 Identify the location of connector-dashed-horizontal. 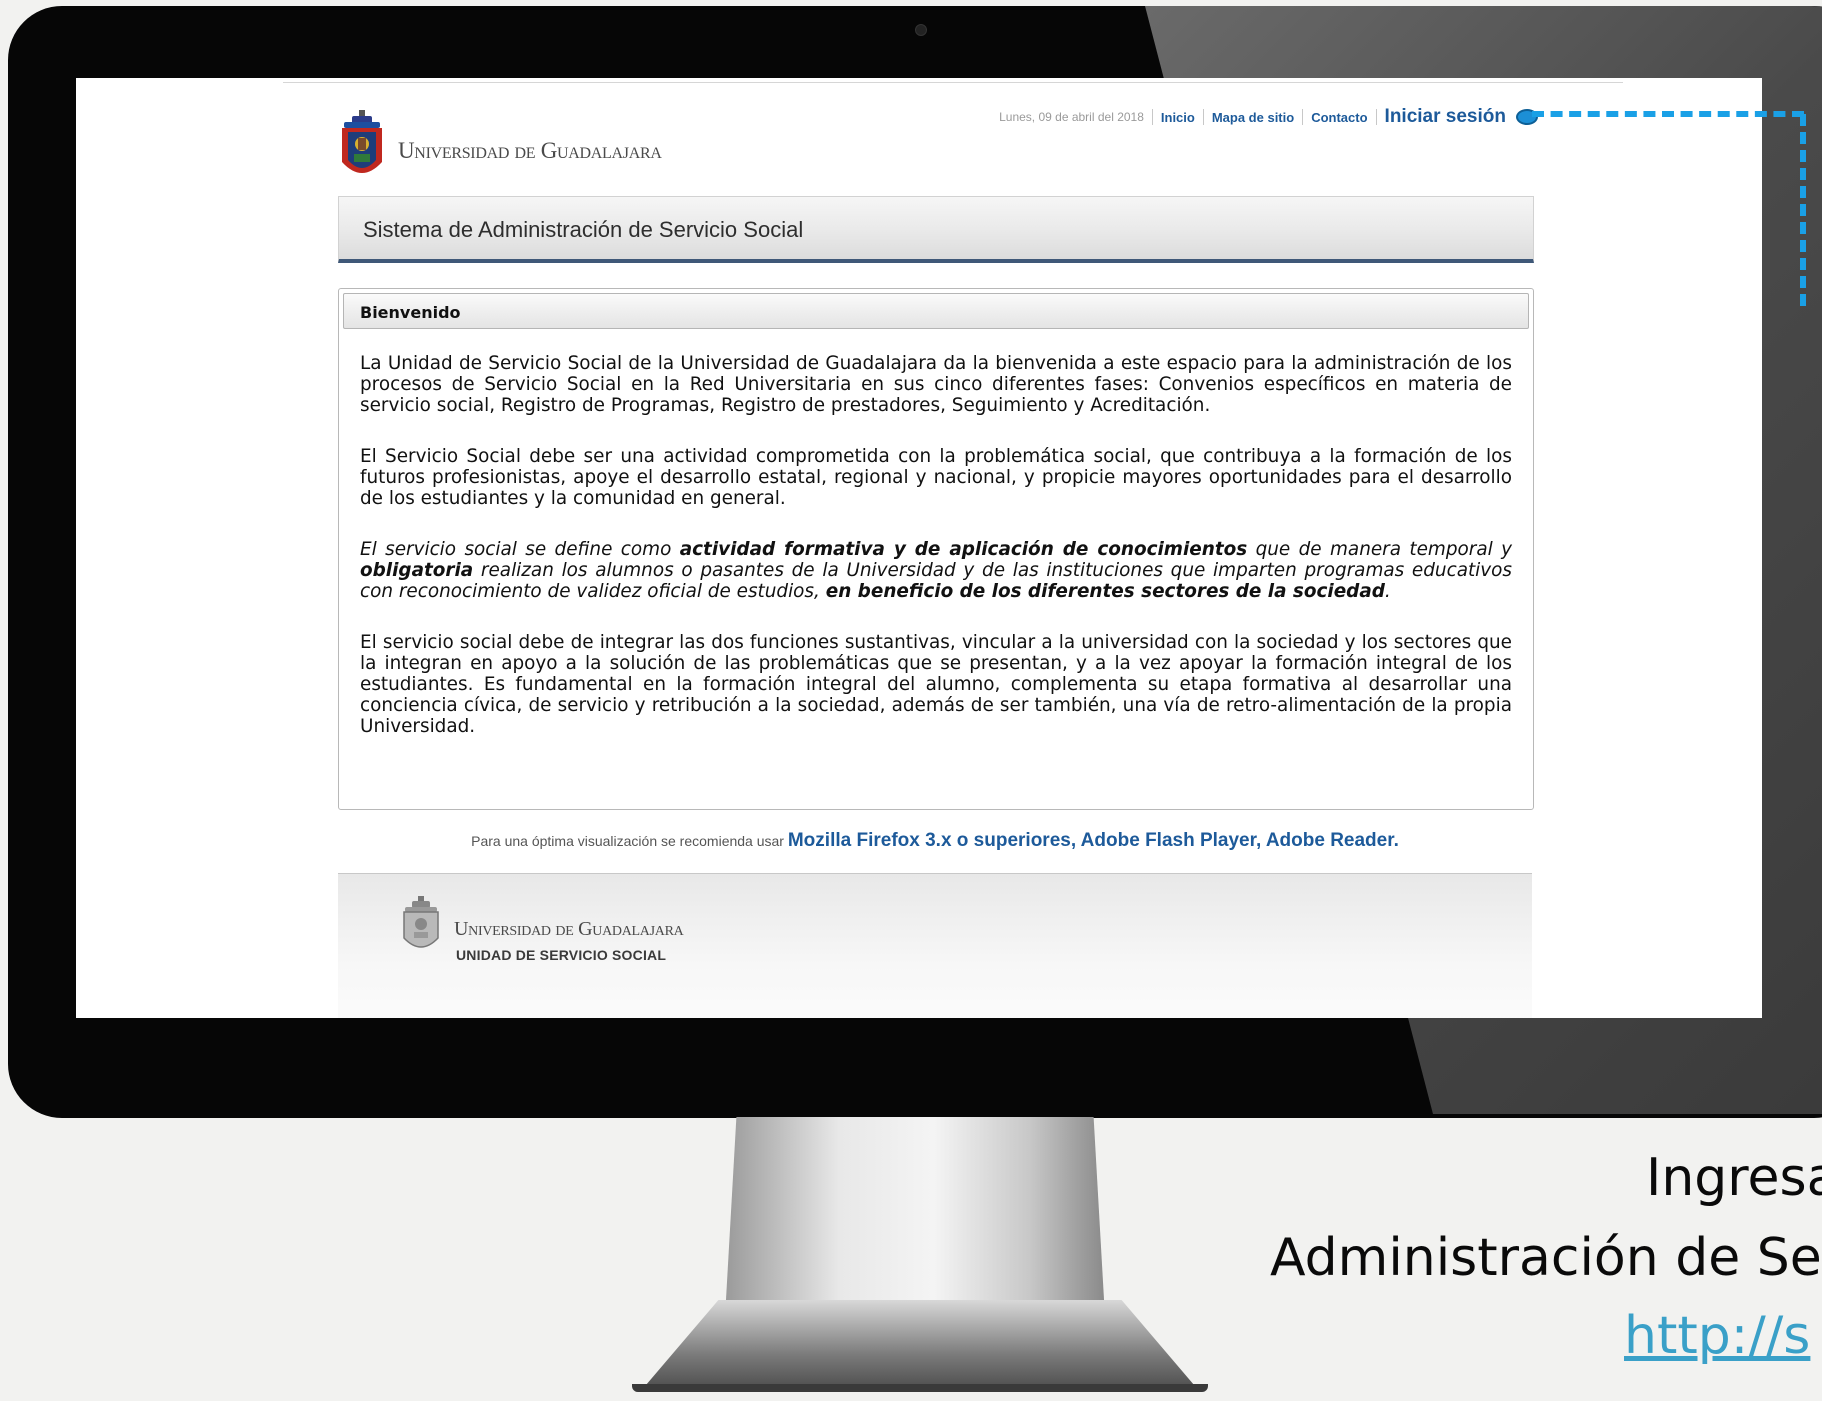
(1668, 114).